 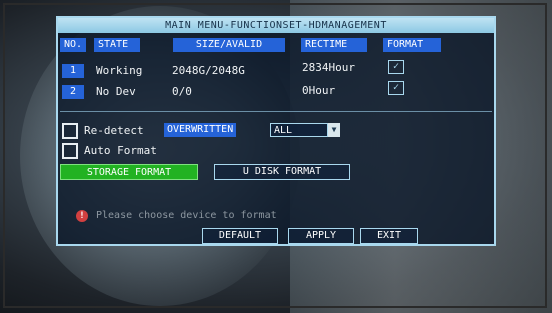 I want to click on chevron-down-icon: ▼, so click(x=334, y=130).